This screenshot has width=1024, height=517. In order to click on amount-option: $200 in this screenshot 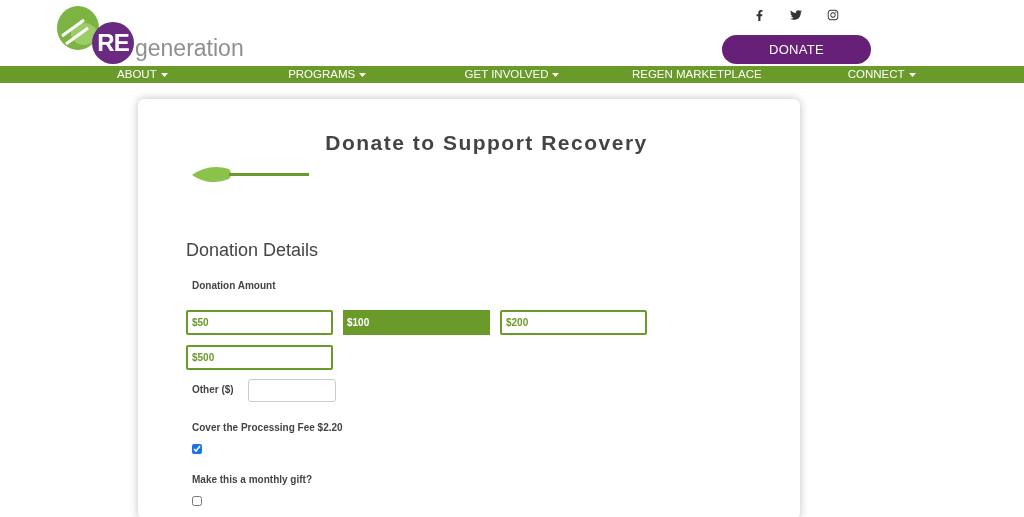, I will do `click(573, 322)`.